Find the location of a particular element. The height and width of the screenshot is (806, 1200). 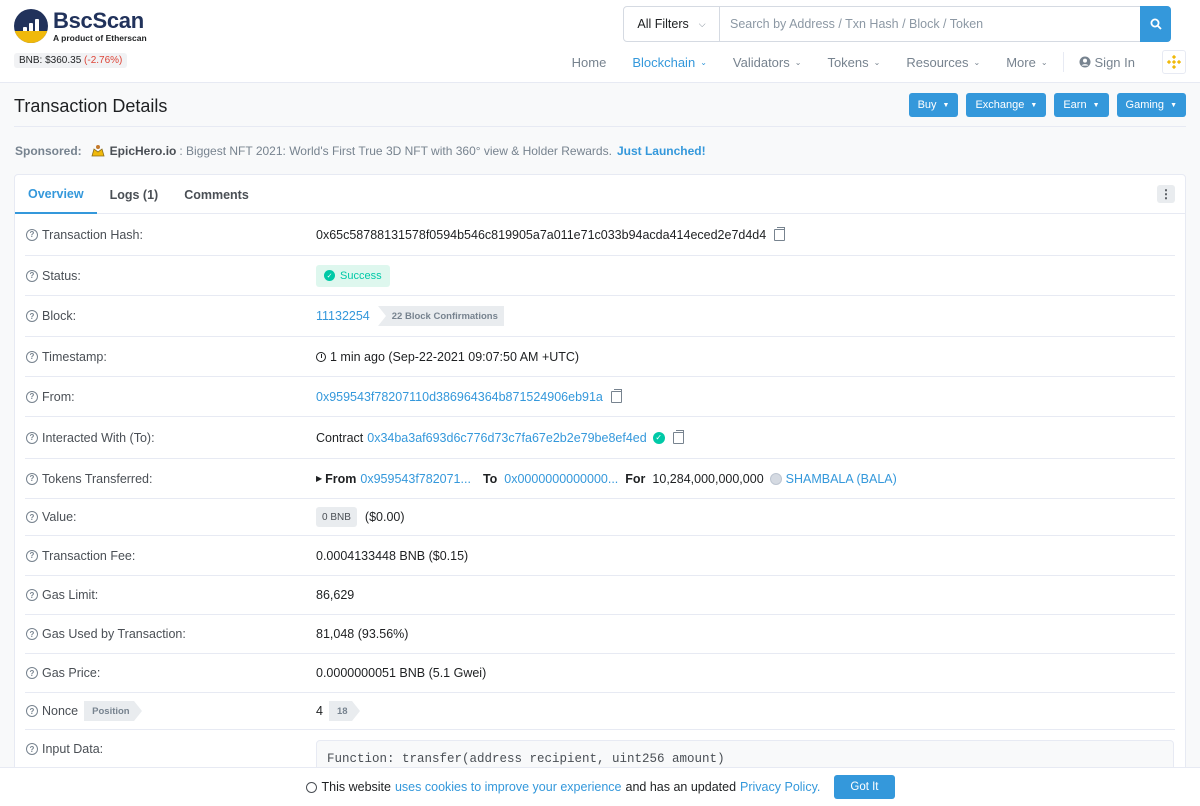

tab-bar: Overview Logs (1) Comments ⋮ is located at coordinates (600, 194).